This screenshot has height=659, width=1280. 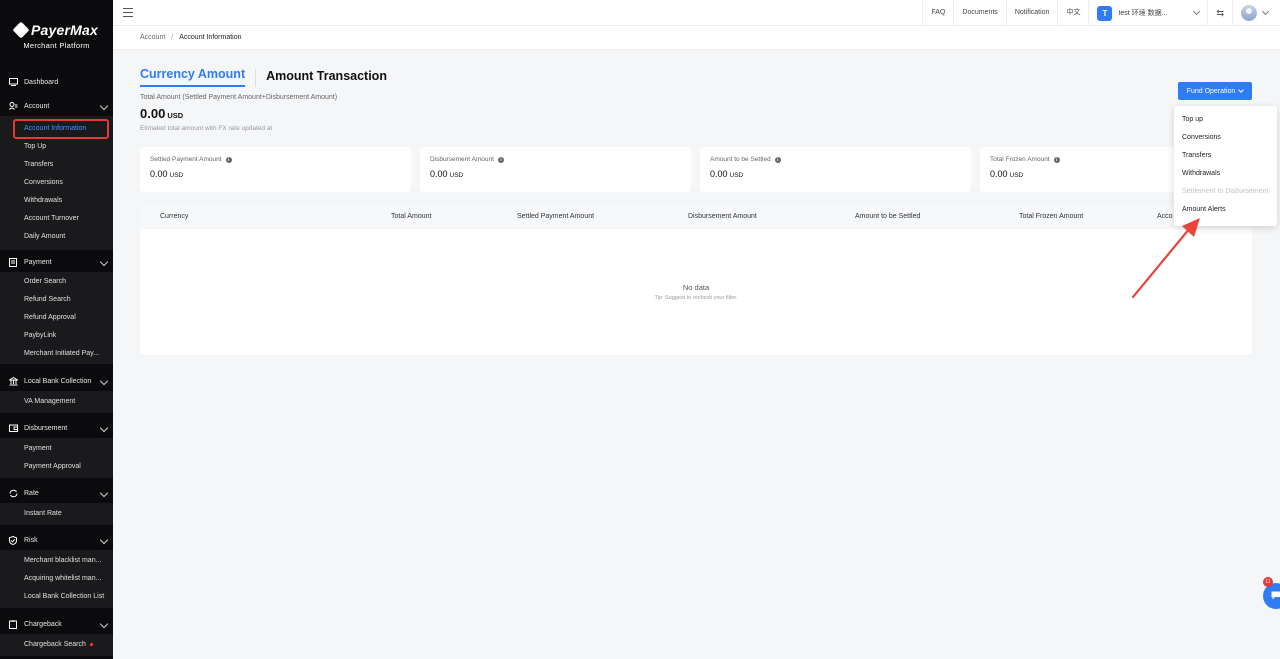 I want to click on chargeback-submenu: Chargeback Search, so click(x=56, y=645).